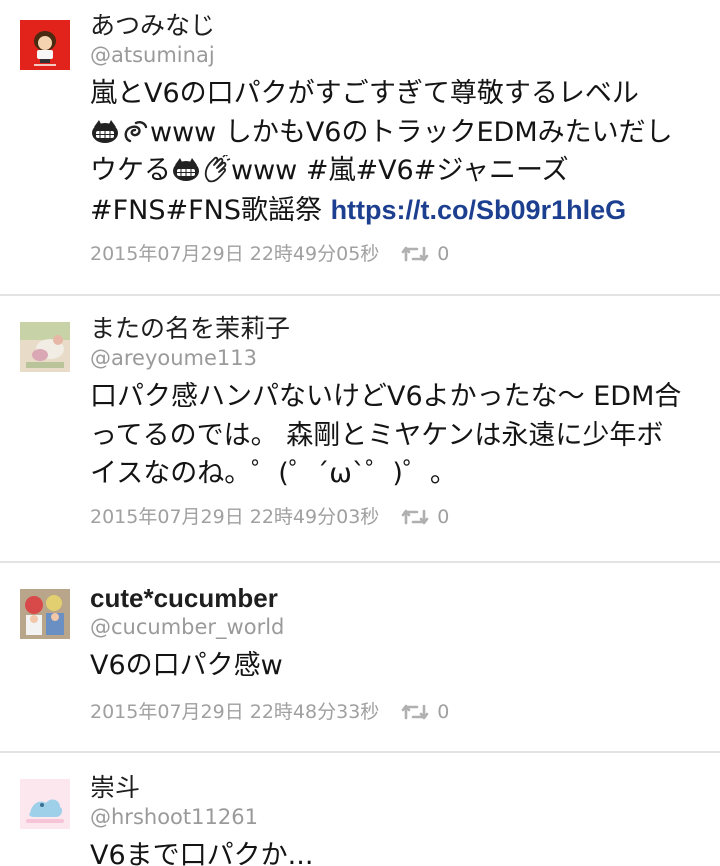 The height and width of the screenshot is (866, 720). I want to click on tweet-text-segment: www しかもV6のトラックEDMみたいだし, so click(411, 132).